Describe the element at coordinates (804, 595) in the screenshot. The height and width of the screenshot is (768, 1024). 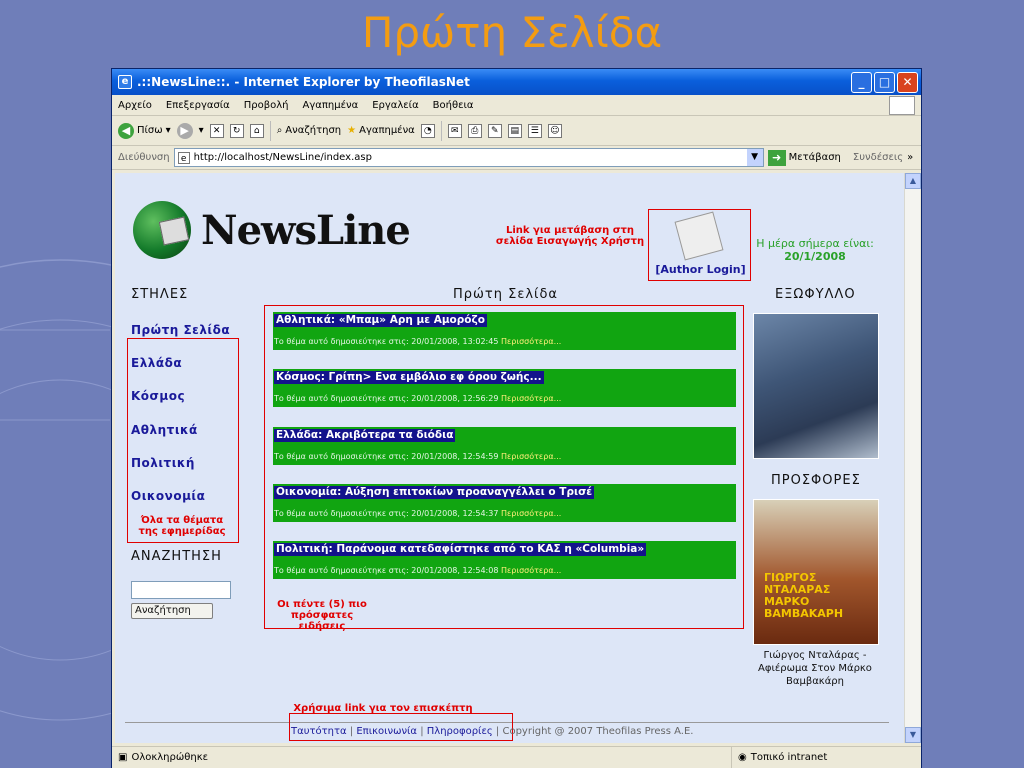
I see `offer-cover-text: ΓΙΩΡΓΟΣ ΝΤΑΛΑΡΑΣ ΜΑΡΚΟ ΒΑΜΒΑΚΑΡΗ` at that location.